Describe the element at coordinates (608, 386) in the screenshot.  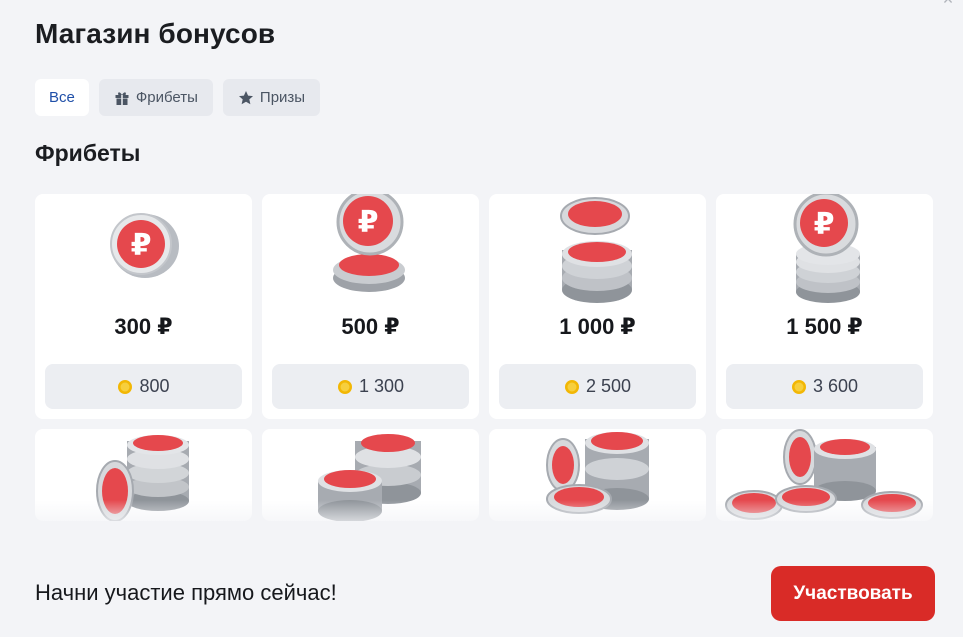
I see `price-label: 2 500` at that location.